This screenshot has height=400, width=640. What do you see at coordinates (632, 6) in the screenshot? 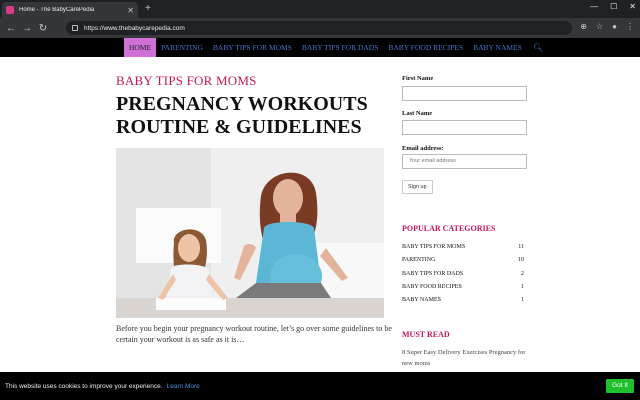
I see `close-window-icon: ✕` at bounding box center [632, 6].